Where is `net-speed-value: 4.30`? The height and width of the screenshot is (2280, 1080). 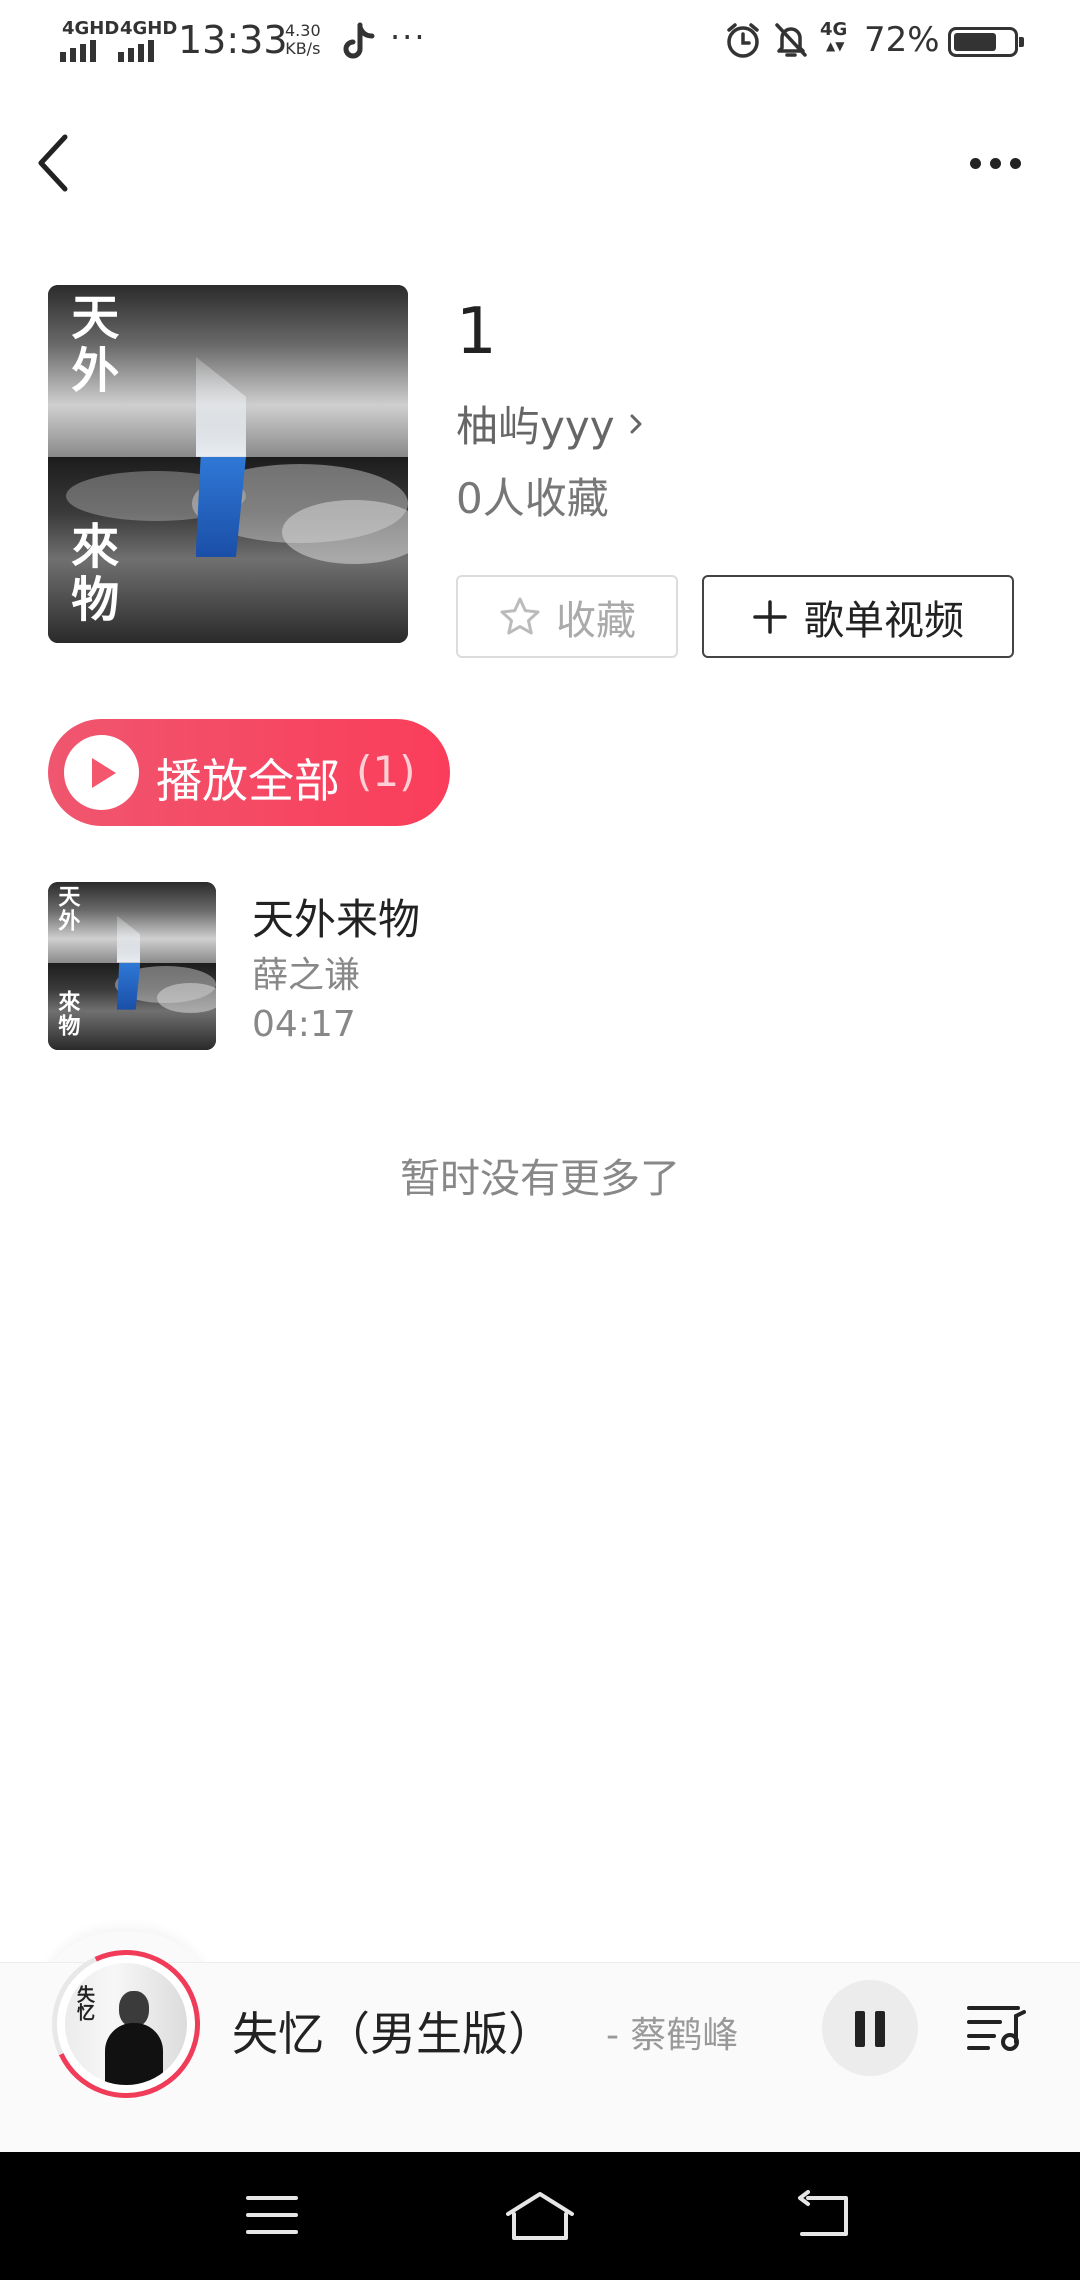
net-speed-value: 4.30 is located at coordinates (303, 30).